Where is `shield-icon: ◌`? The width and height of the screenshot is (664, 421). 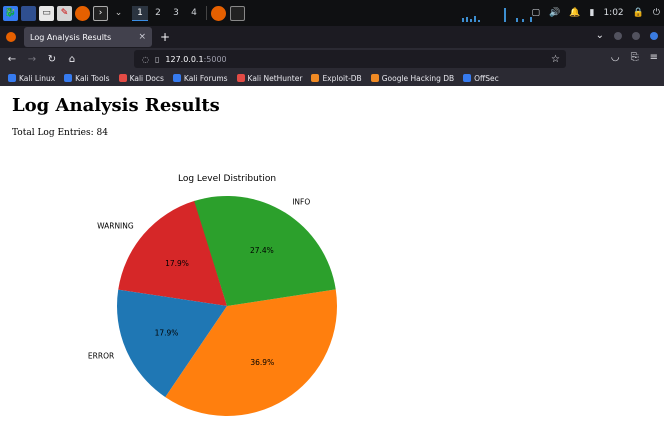 shield-icon: ◌ is located at coordinates (145, 59).